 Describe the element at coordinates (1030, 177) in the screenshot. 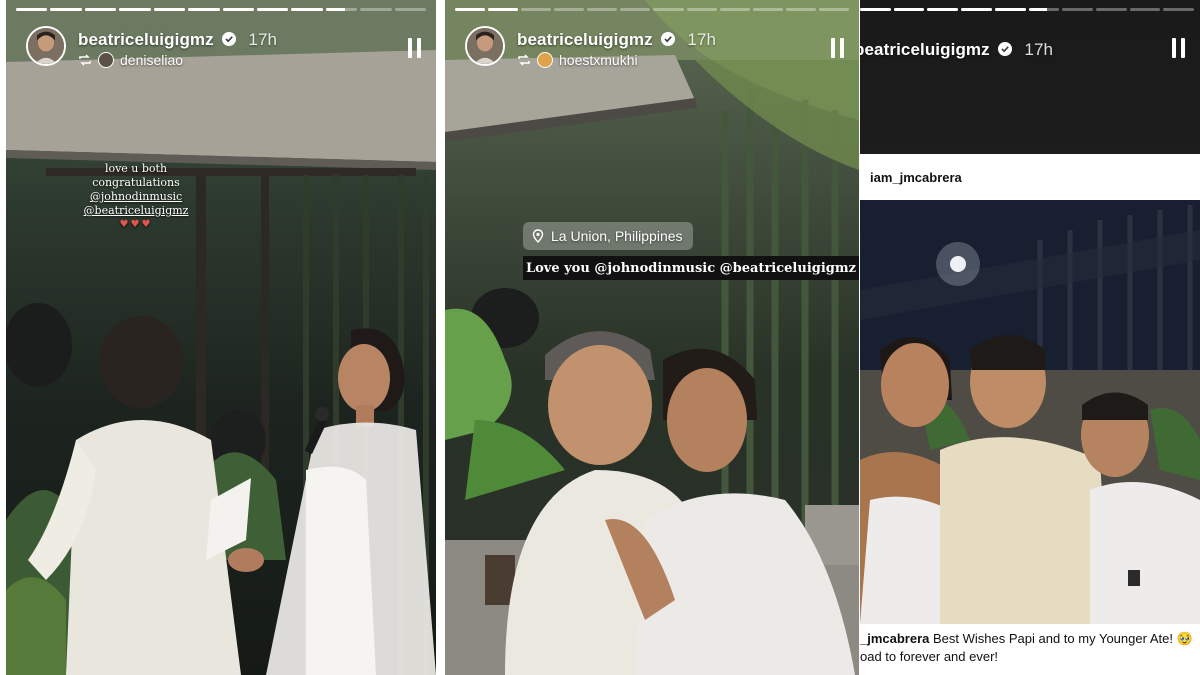

I see `shared-post-header: iam_jmcabrera` at that location.